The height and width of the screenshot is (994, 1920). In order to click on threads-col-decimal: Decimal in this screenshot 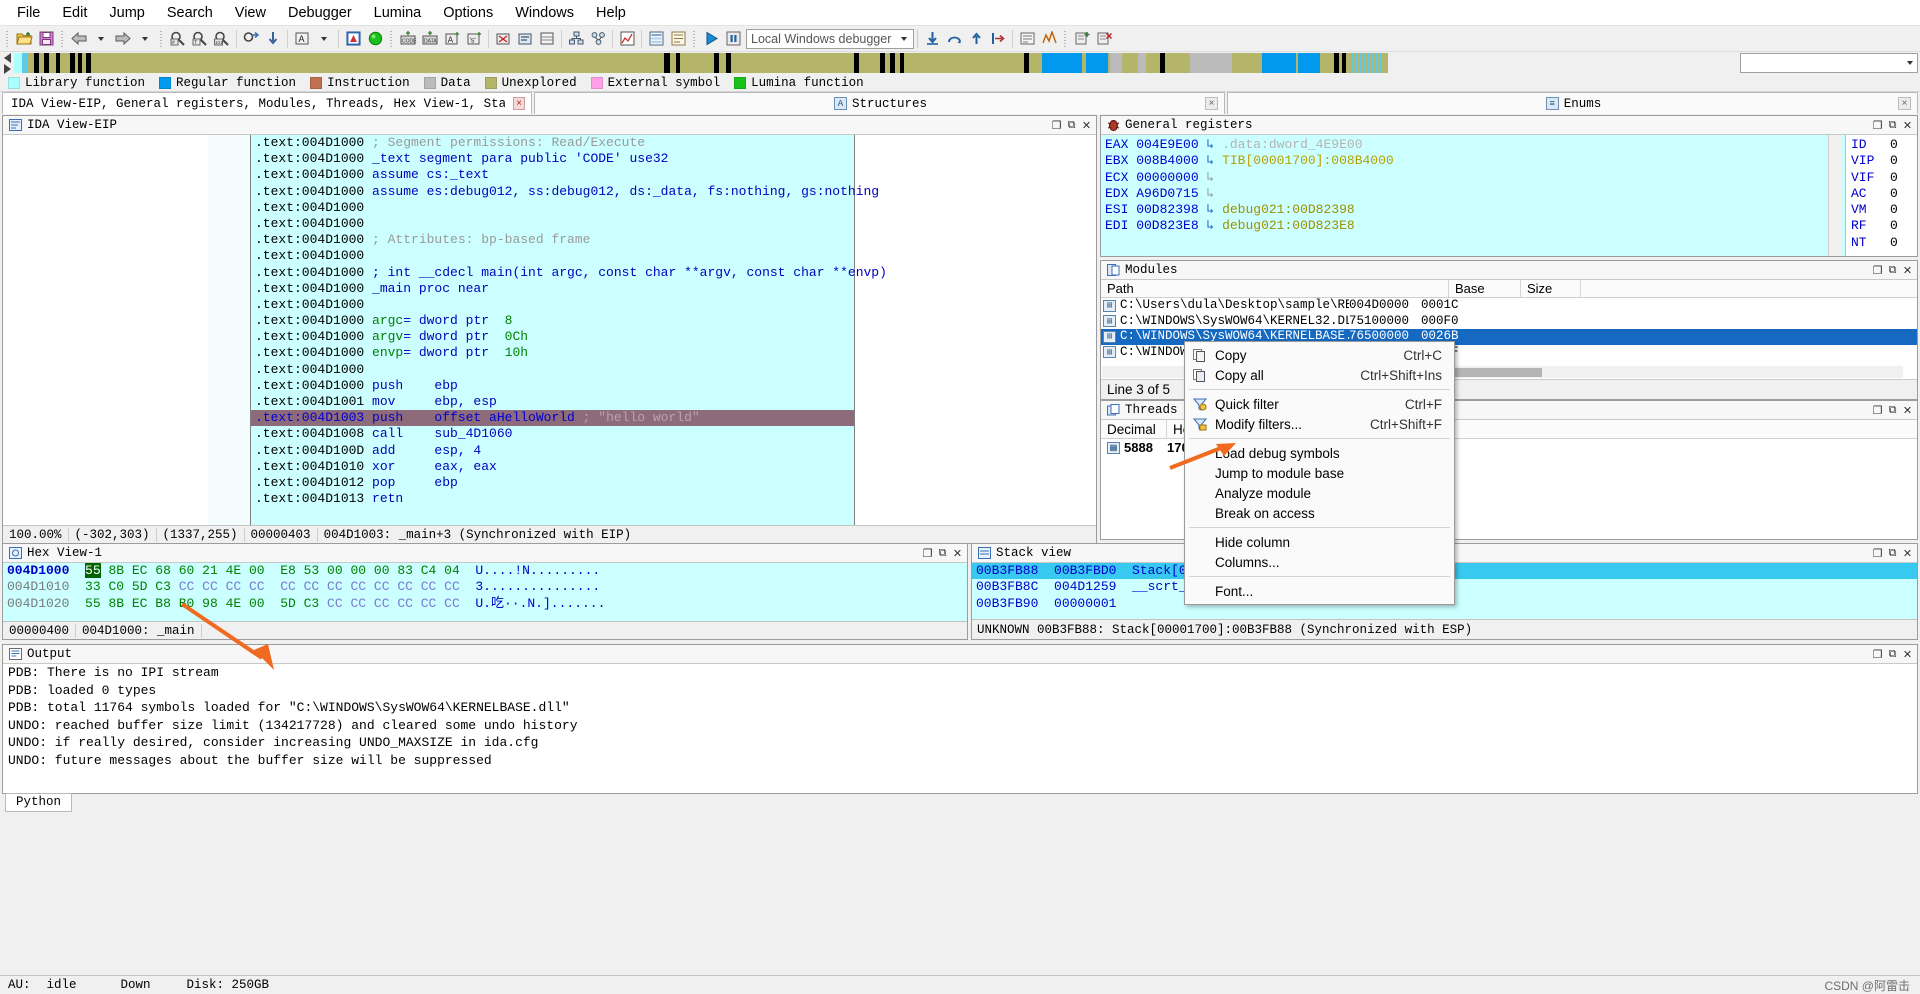, I will do `click(1134, 429)`.